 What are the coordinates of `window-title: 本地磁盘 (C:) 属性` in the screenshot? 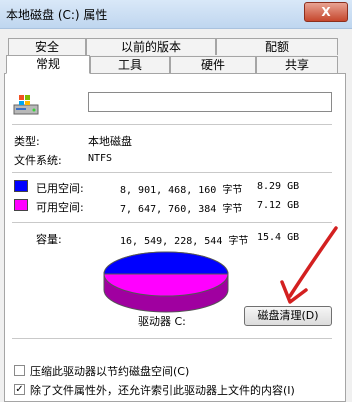 It's located at (57, 15).